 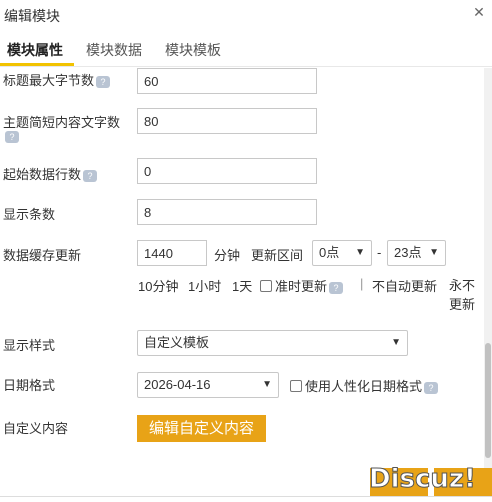 What do you see at coordinates (246, 15) in the screenshot?
I see `dialog-titlebar: 编辑模块 ✕` at bounding box center [246, 15].